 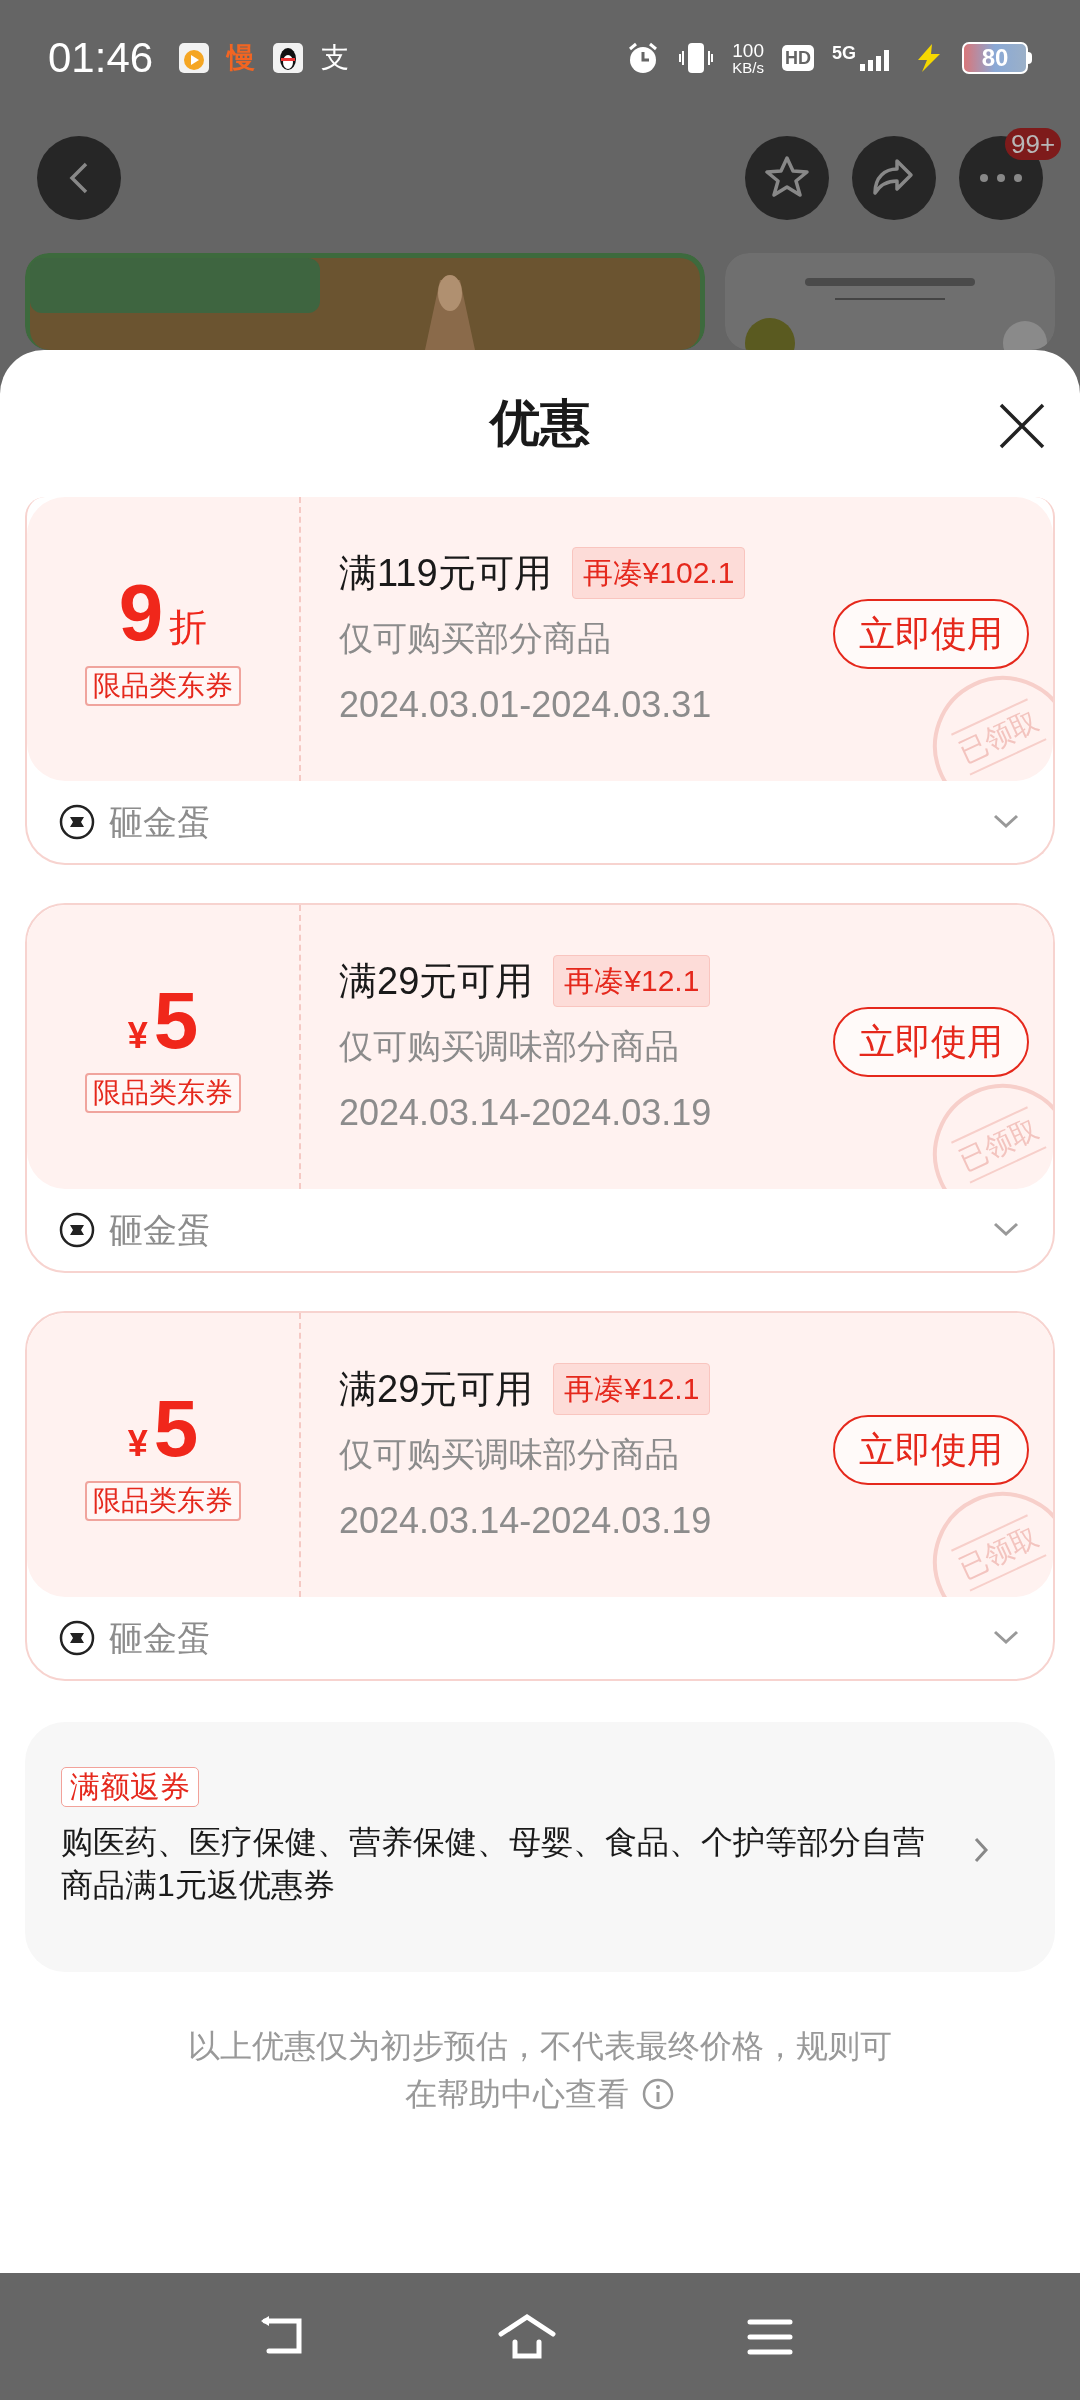 I want to click on battery-indicator: 80, so click(x=995, y=57).